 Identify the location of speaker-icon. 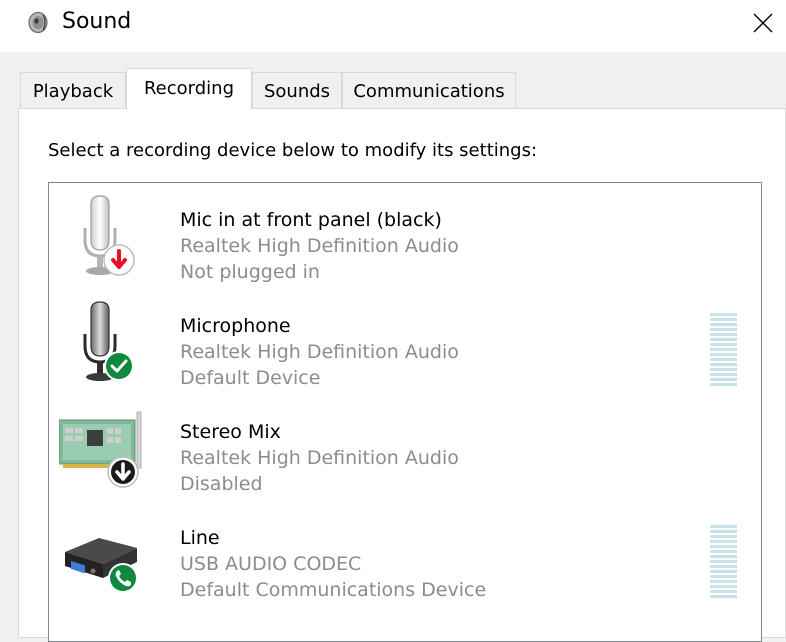
(38, 22).